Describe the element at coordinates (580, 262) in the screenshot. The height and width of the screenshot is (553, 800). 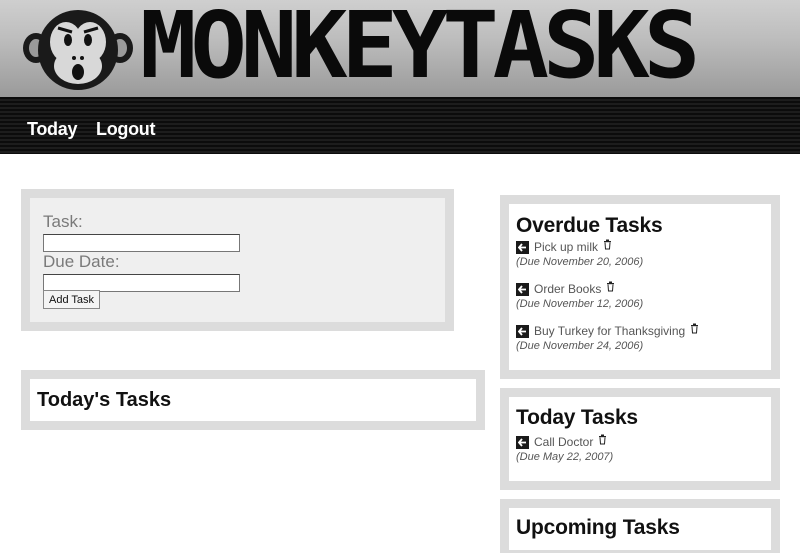
I see `task-due-date: (Due November 20, 2006)` at that location.